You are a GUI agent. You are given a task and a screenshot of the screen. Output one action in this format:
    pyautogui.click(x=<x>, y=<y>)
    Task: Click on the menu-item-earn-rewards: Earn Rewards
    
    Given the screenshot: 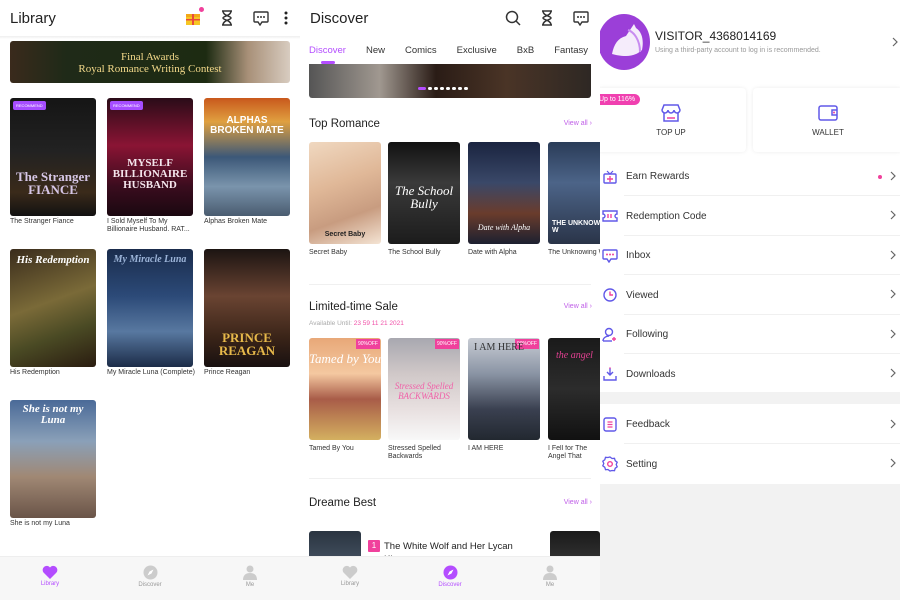 What is the action you would take?
    pyautogui.click(x=750, y=176)
    